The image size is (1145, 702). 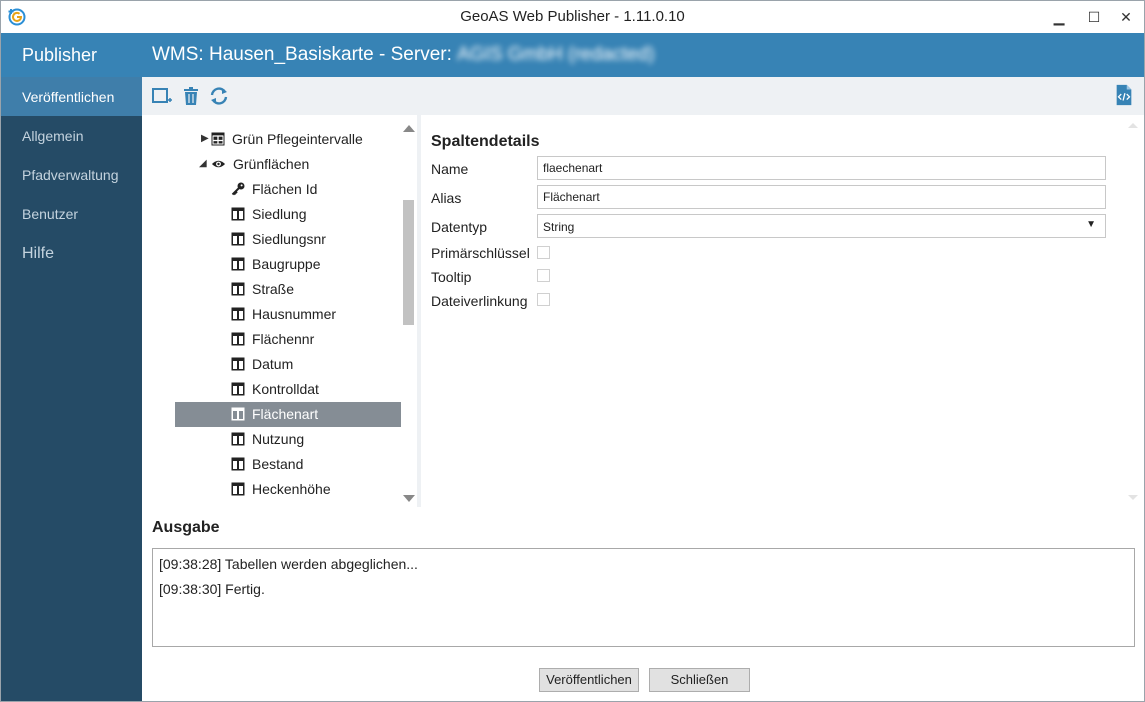 What do you see at coordinates (291, 489) in the screenshot?
I see `tree-item-label: Heckenhöhe` at bounding box center [291, 489].